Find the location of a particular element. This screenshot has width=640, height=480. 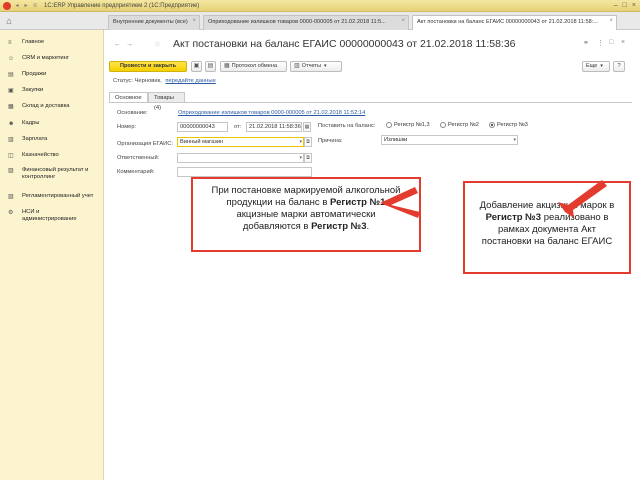

callout-line: Регистр №3 реализовано в is located at coordinates (547, 218).